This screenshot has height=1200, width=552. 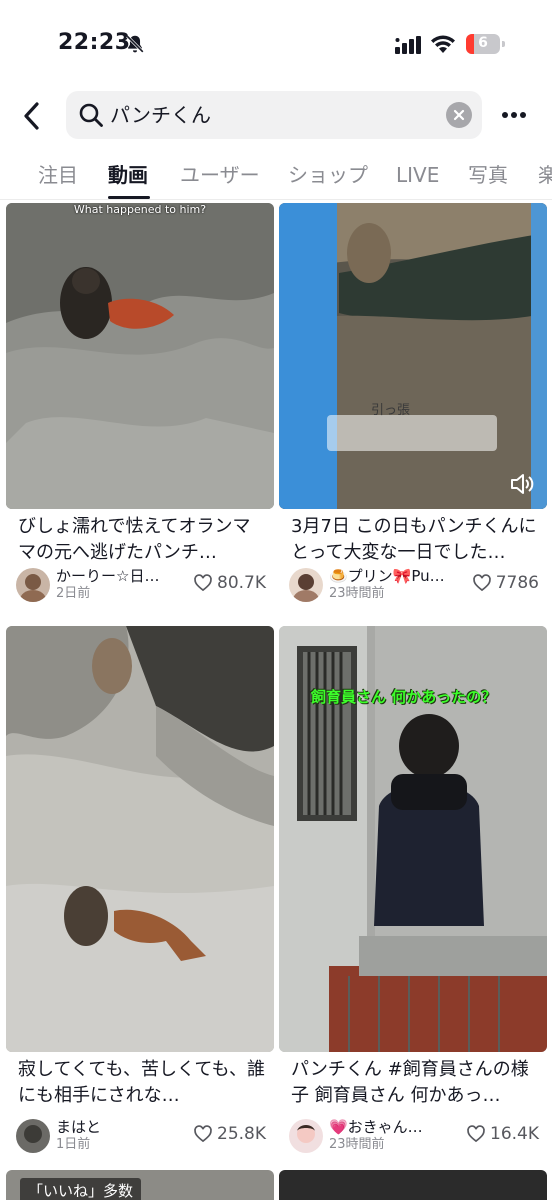 I want to click on like-count-value: 7786, so click(x=517, y=583).